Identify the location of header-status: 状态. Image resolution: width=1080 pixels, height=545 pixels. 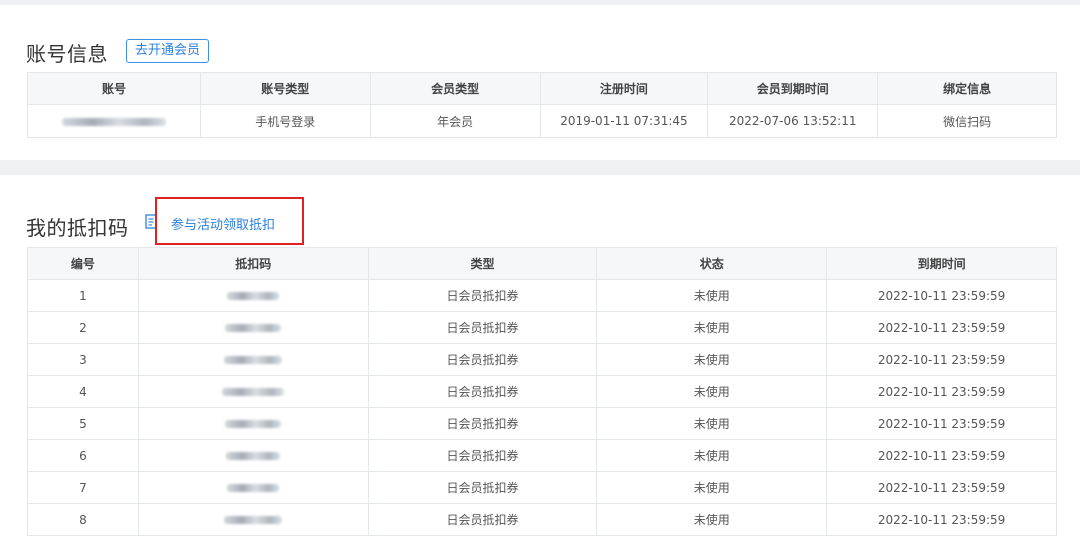
(712, 263).